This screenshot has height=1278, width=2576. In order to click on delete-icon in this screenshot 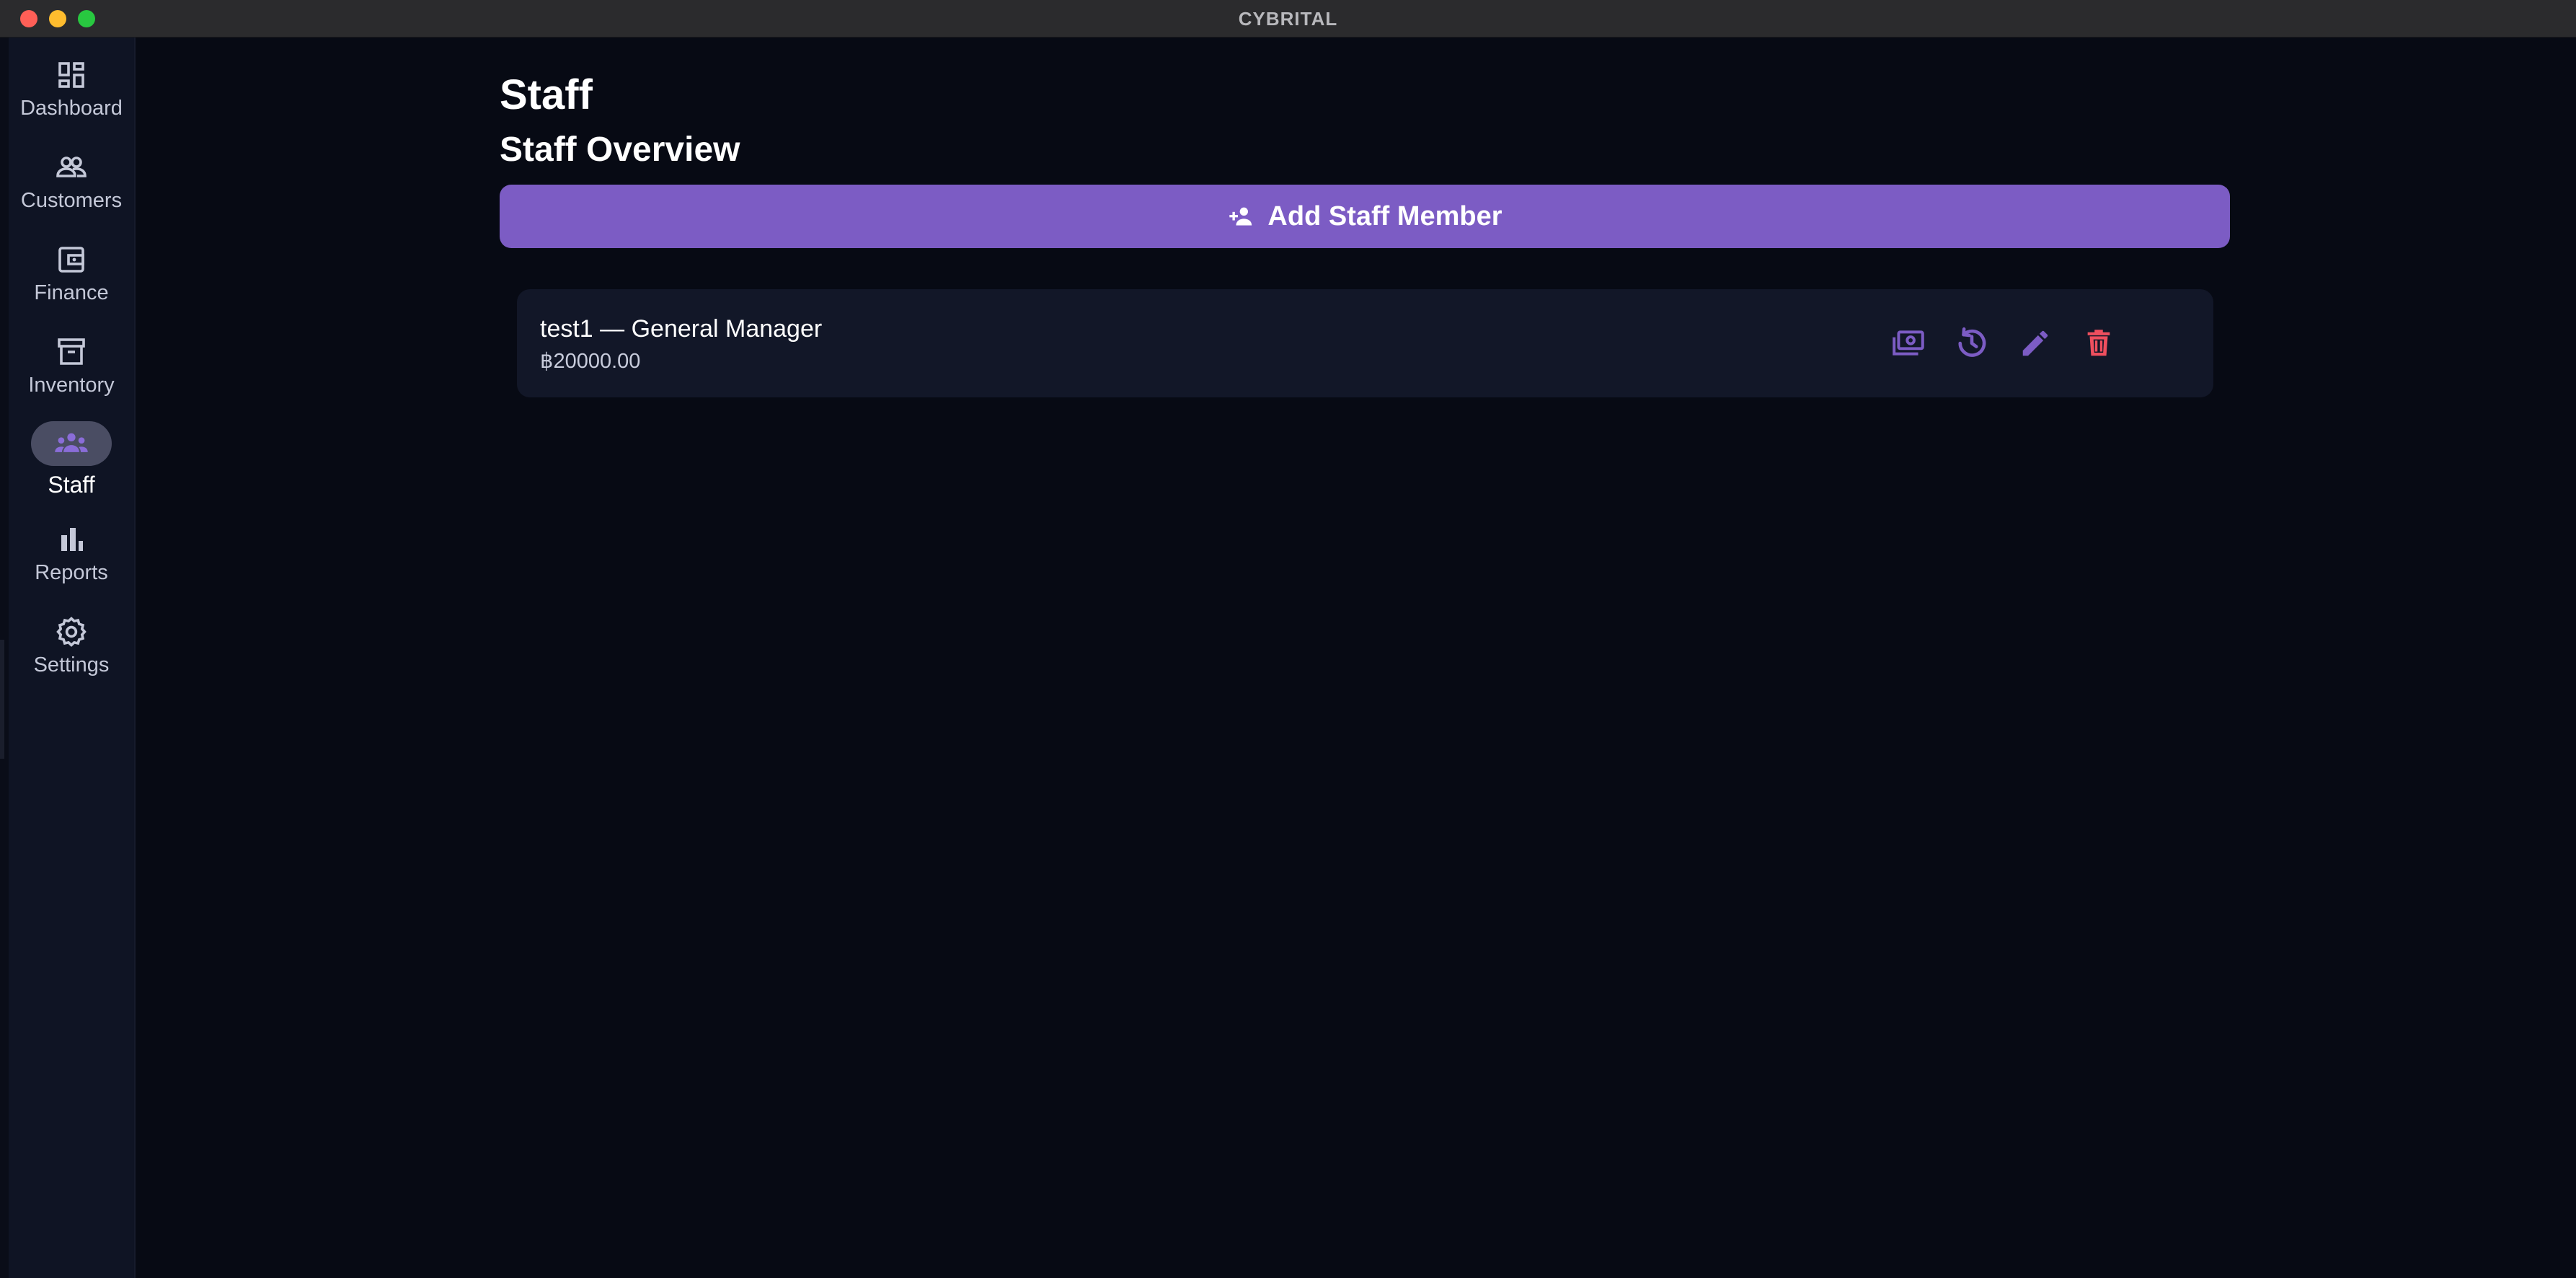, I will do `click(2098, 343)`.